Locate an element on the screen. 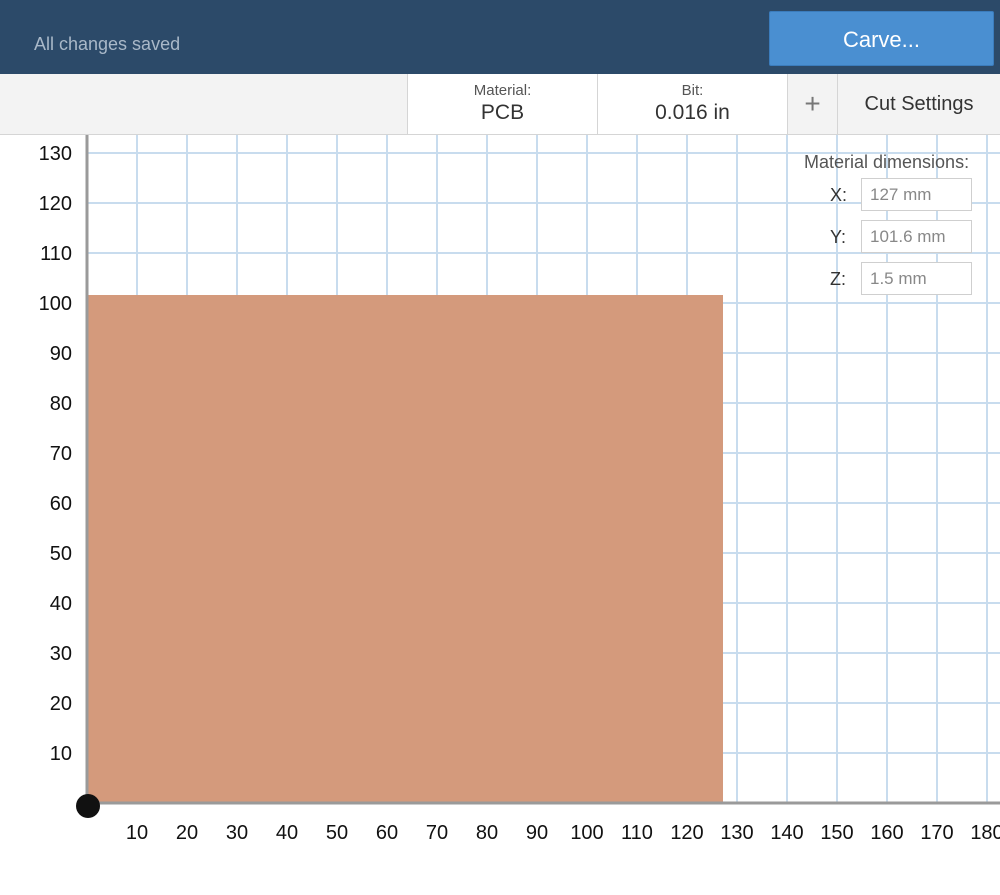 Image resolution: width=1000 pixels, height=895 pixels. y-tick-label: 70 is located at coordinates (61, 454).